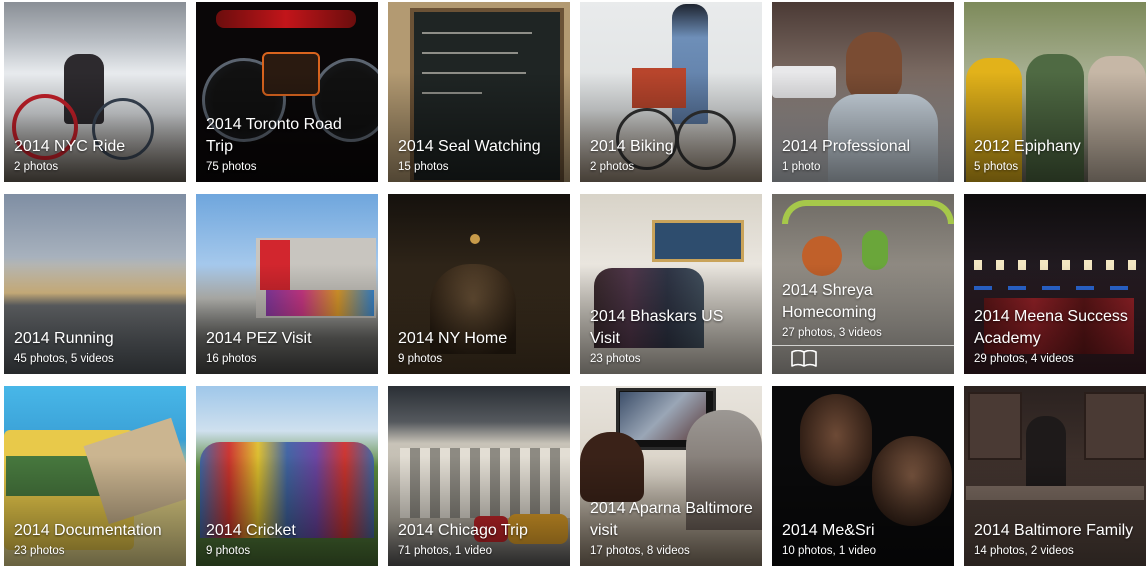 This screenshot has height=568, width=1146. I want to click on album-tile-bhaskars-us-visit: 2014 Bhaskars US Visit 23 photos, so click(671, 284).